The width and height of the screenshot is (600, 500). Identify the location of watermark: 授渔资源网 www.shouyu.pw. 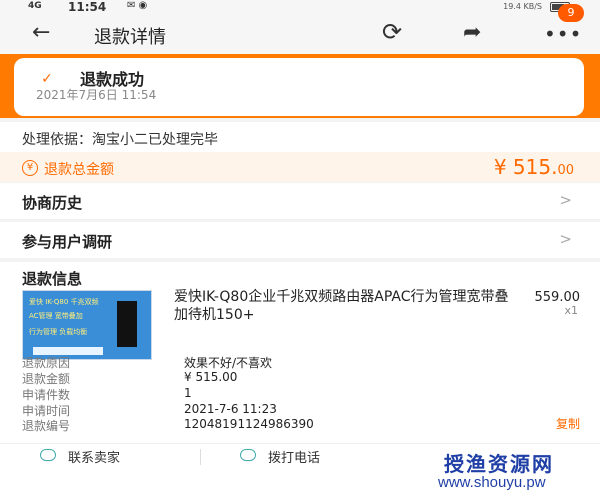
(500, 473).